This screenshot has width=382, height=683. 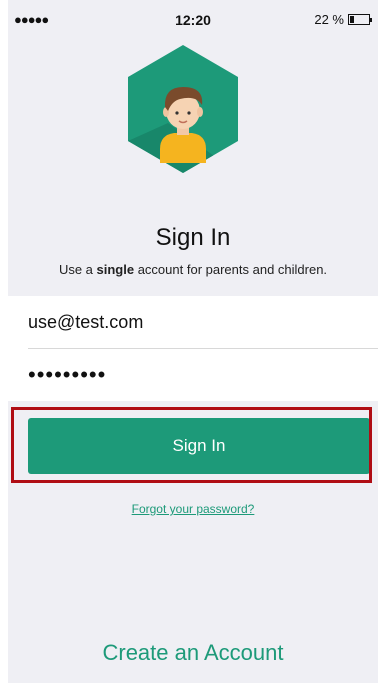 I want to click on status-bar: ●●●●● 12:20 22 %, so click(x=193, y=20).